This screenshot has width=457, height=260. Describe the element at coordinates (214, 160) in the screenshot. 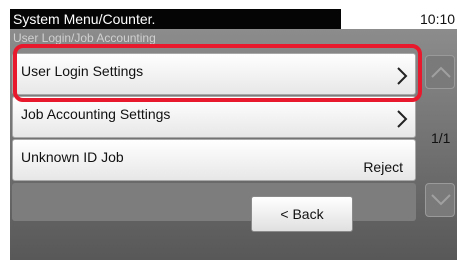

I see `menu-item-unknown-id-job: Unknown ID Job Reject` at that location.